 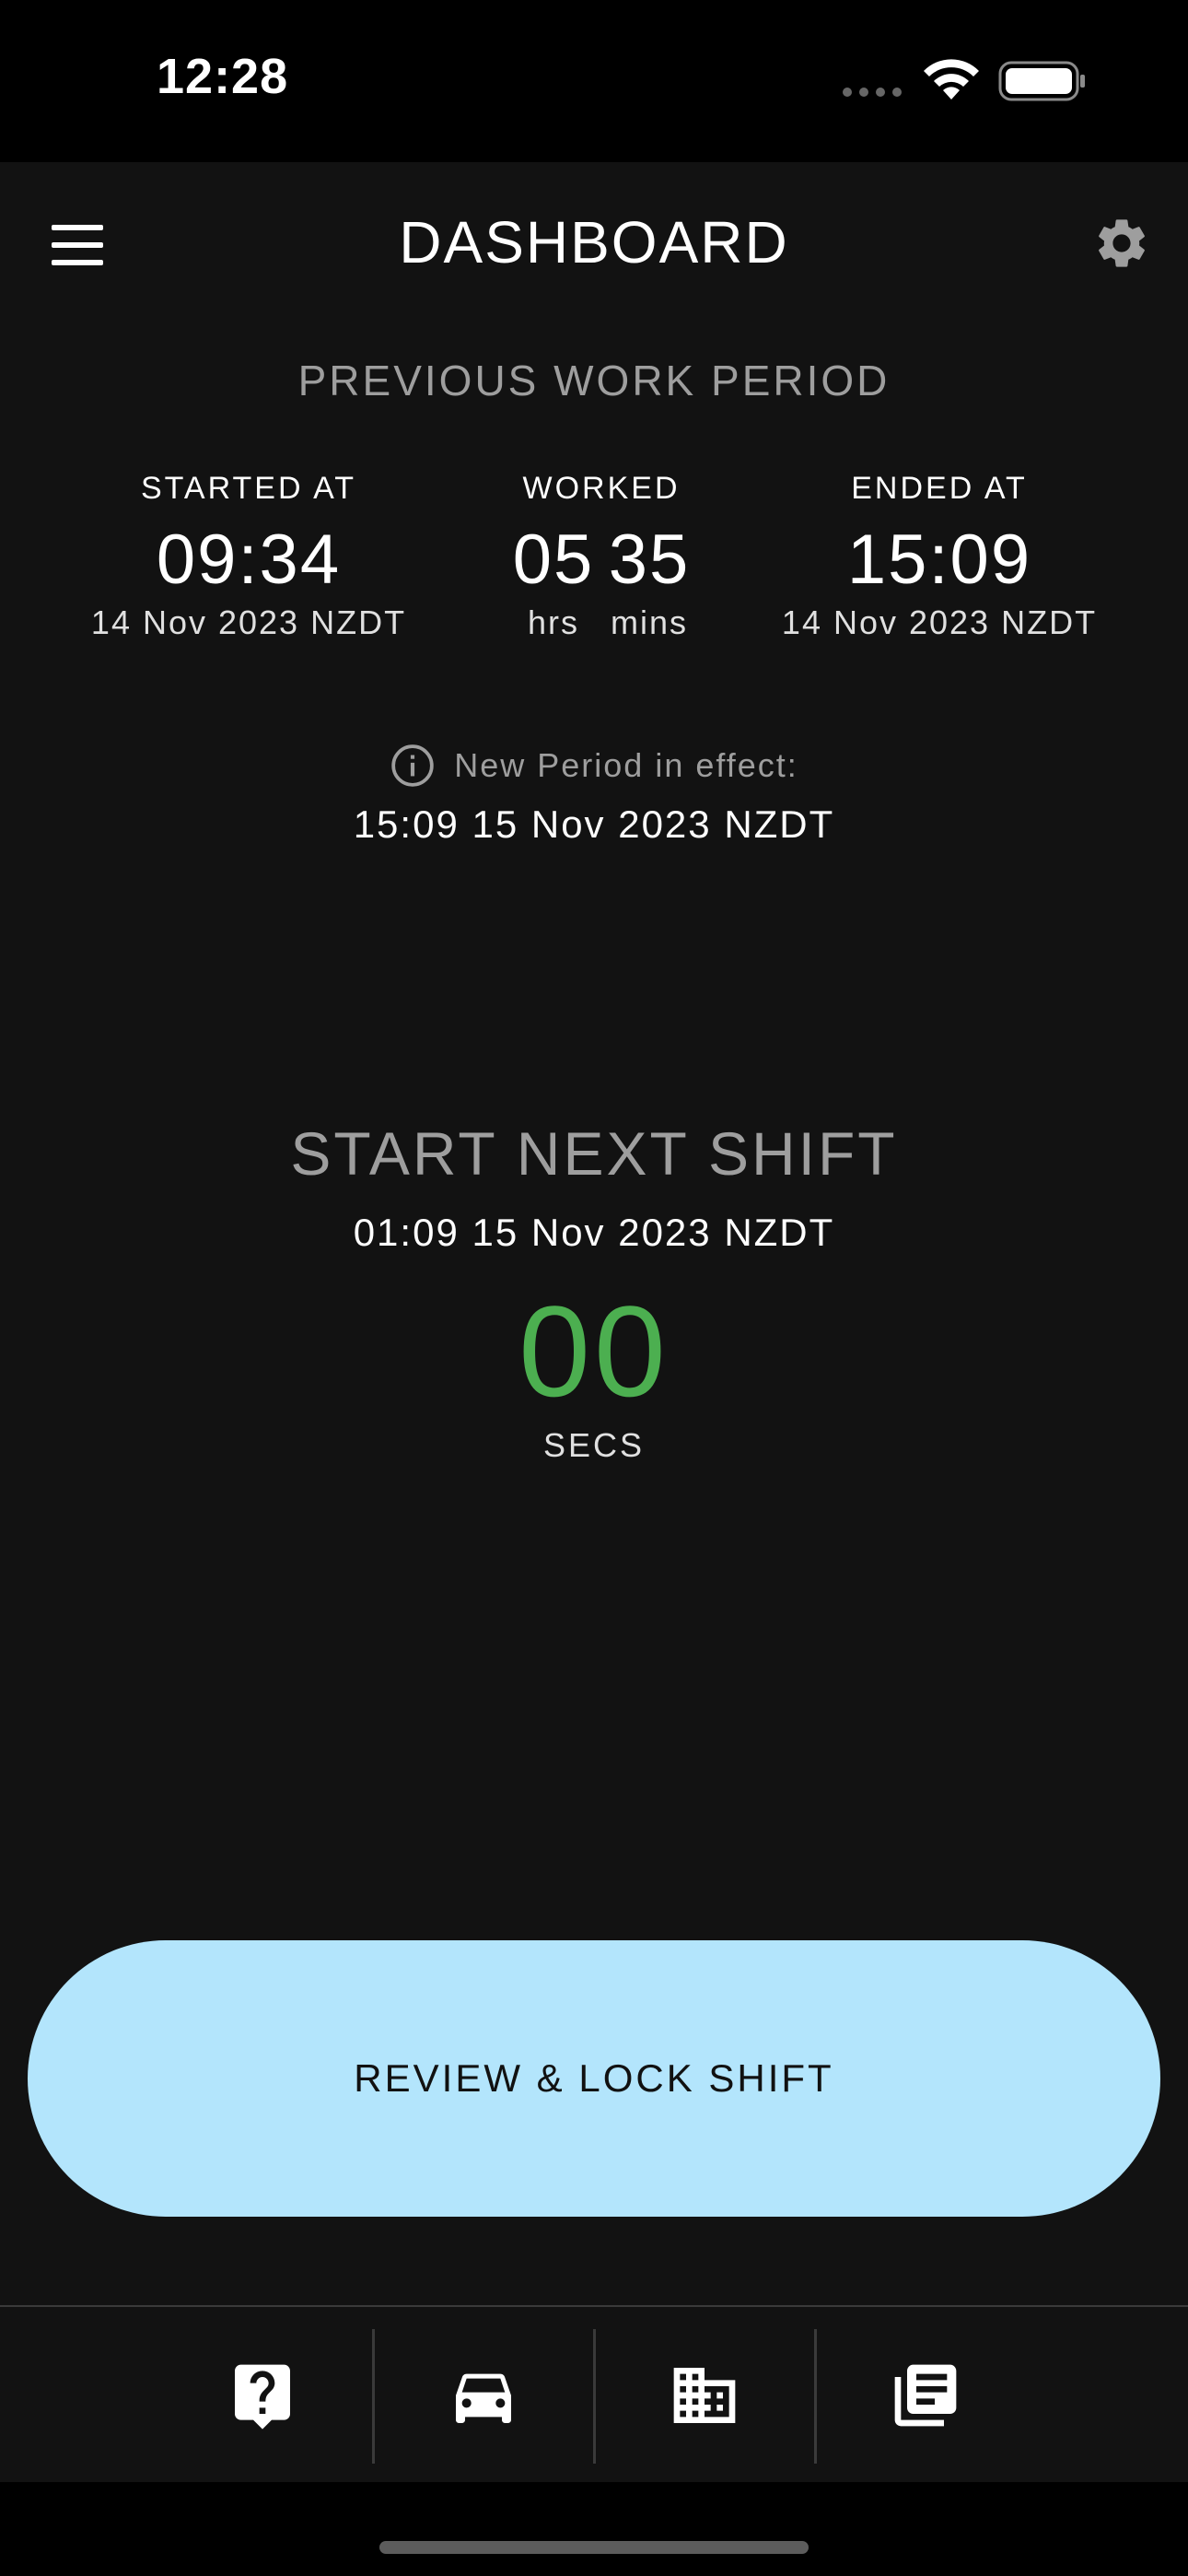 What do you see at coordinates (594, 1153) in the screenshot?
I see `start-next-shift-title: START NEXT SHIFT` at bounding box center [594, 1153].